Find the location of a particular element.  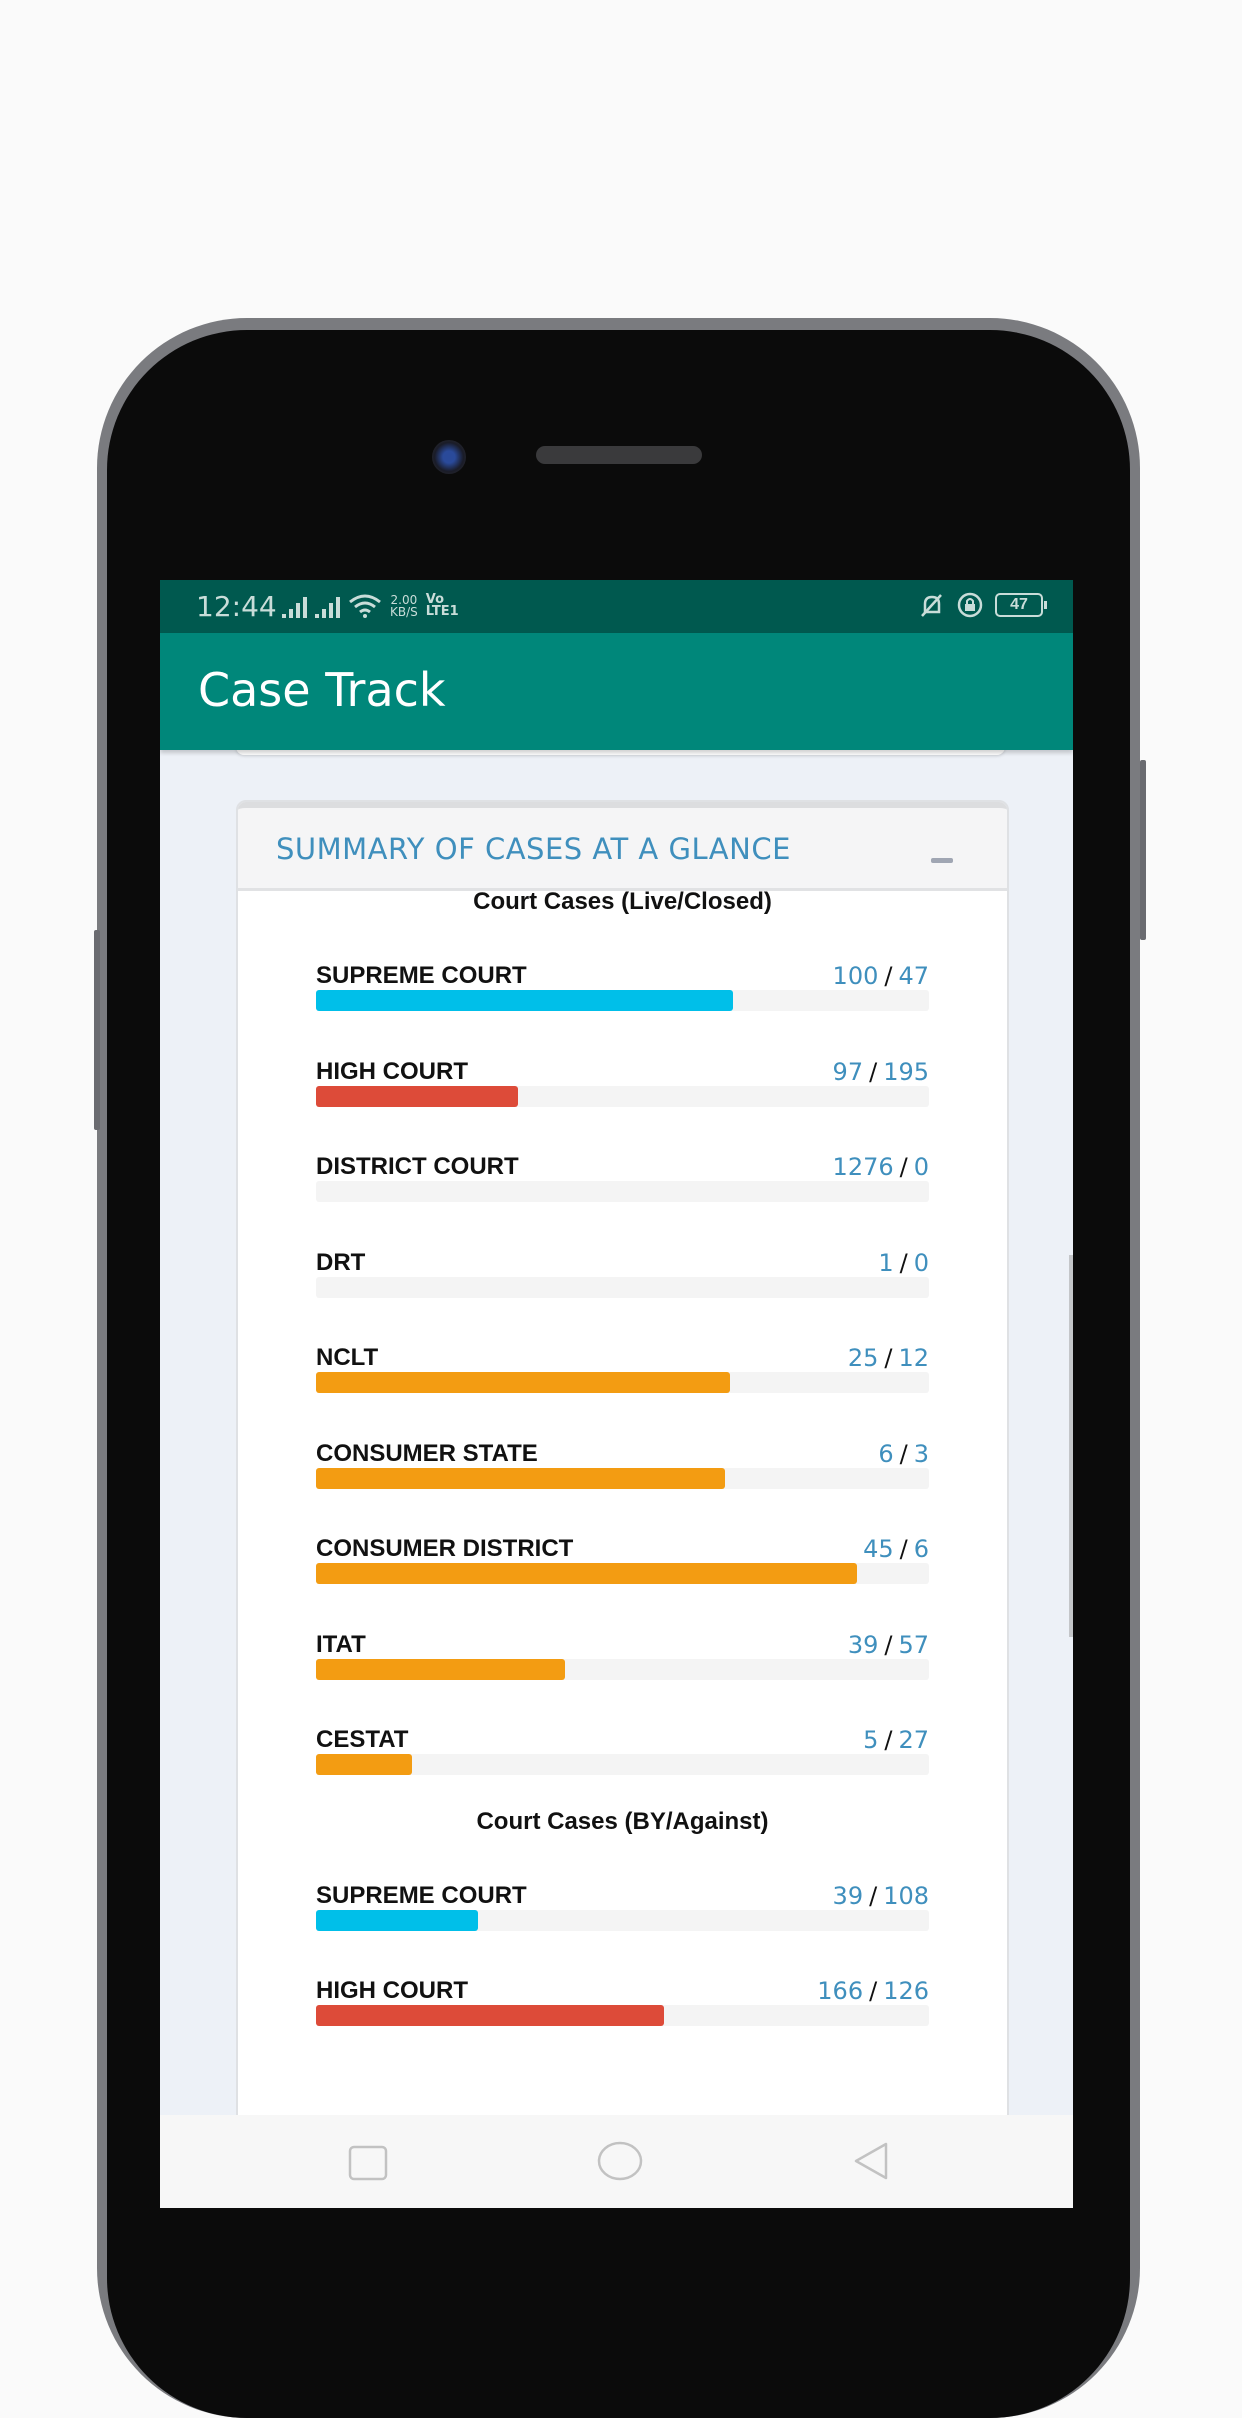

count-primary: 100 is located at coordinates (855, 976).